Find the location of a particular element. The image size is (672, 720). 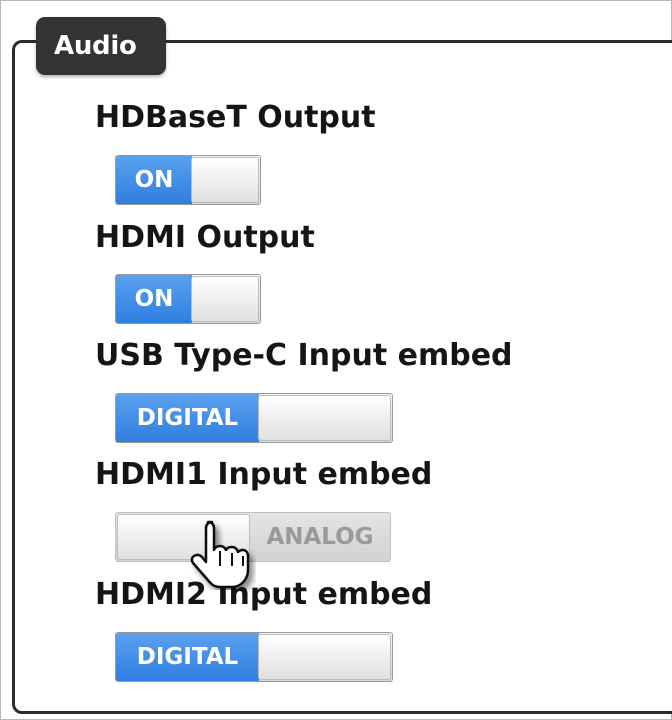

panel-title: Audio is located at coordinates (101, 46).